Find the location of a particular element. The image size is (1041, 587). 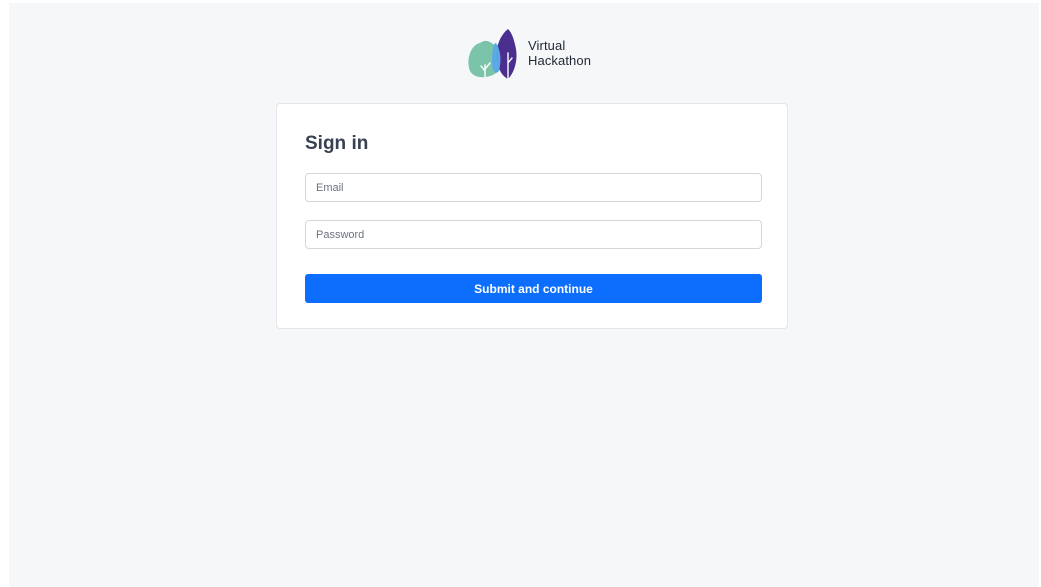

brand-header: Virtual Hackathon is located at coordinates (541, 55).